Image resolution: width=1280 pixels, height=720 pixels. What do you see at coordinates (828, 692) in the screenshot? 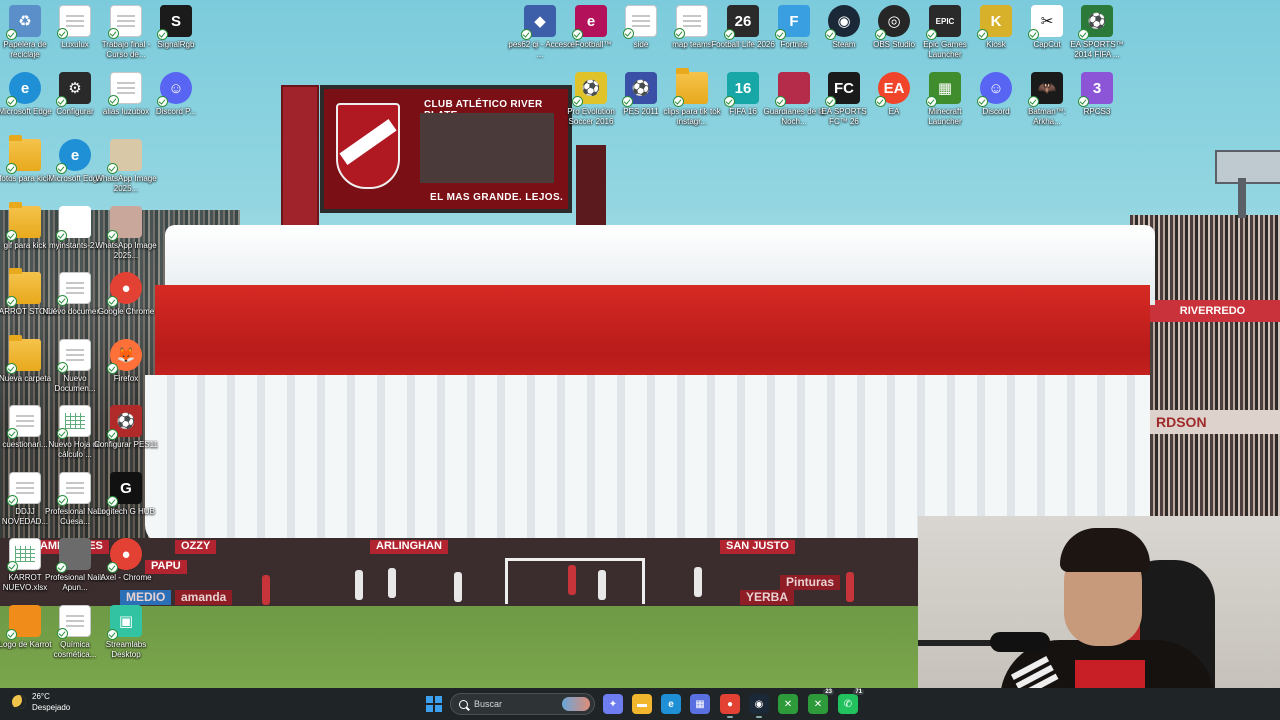
I see `notification-count-badge: 23` at bounding box center [828, 692].